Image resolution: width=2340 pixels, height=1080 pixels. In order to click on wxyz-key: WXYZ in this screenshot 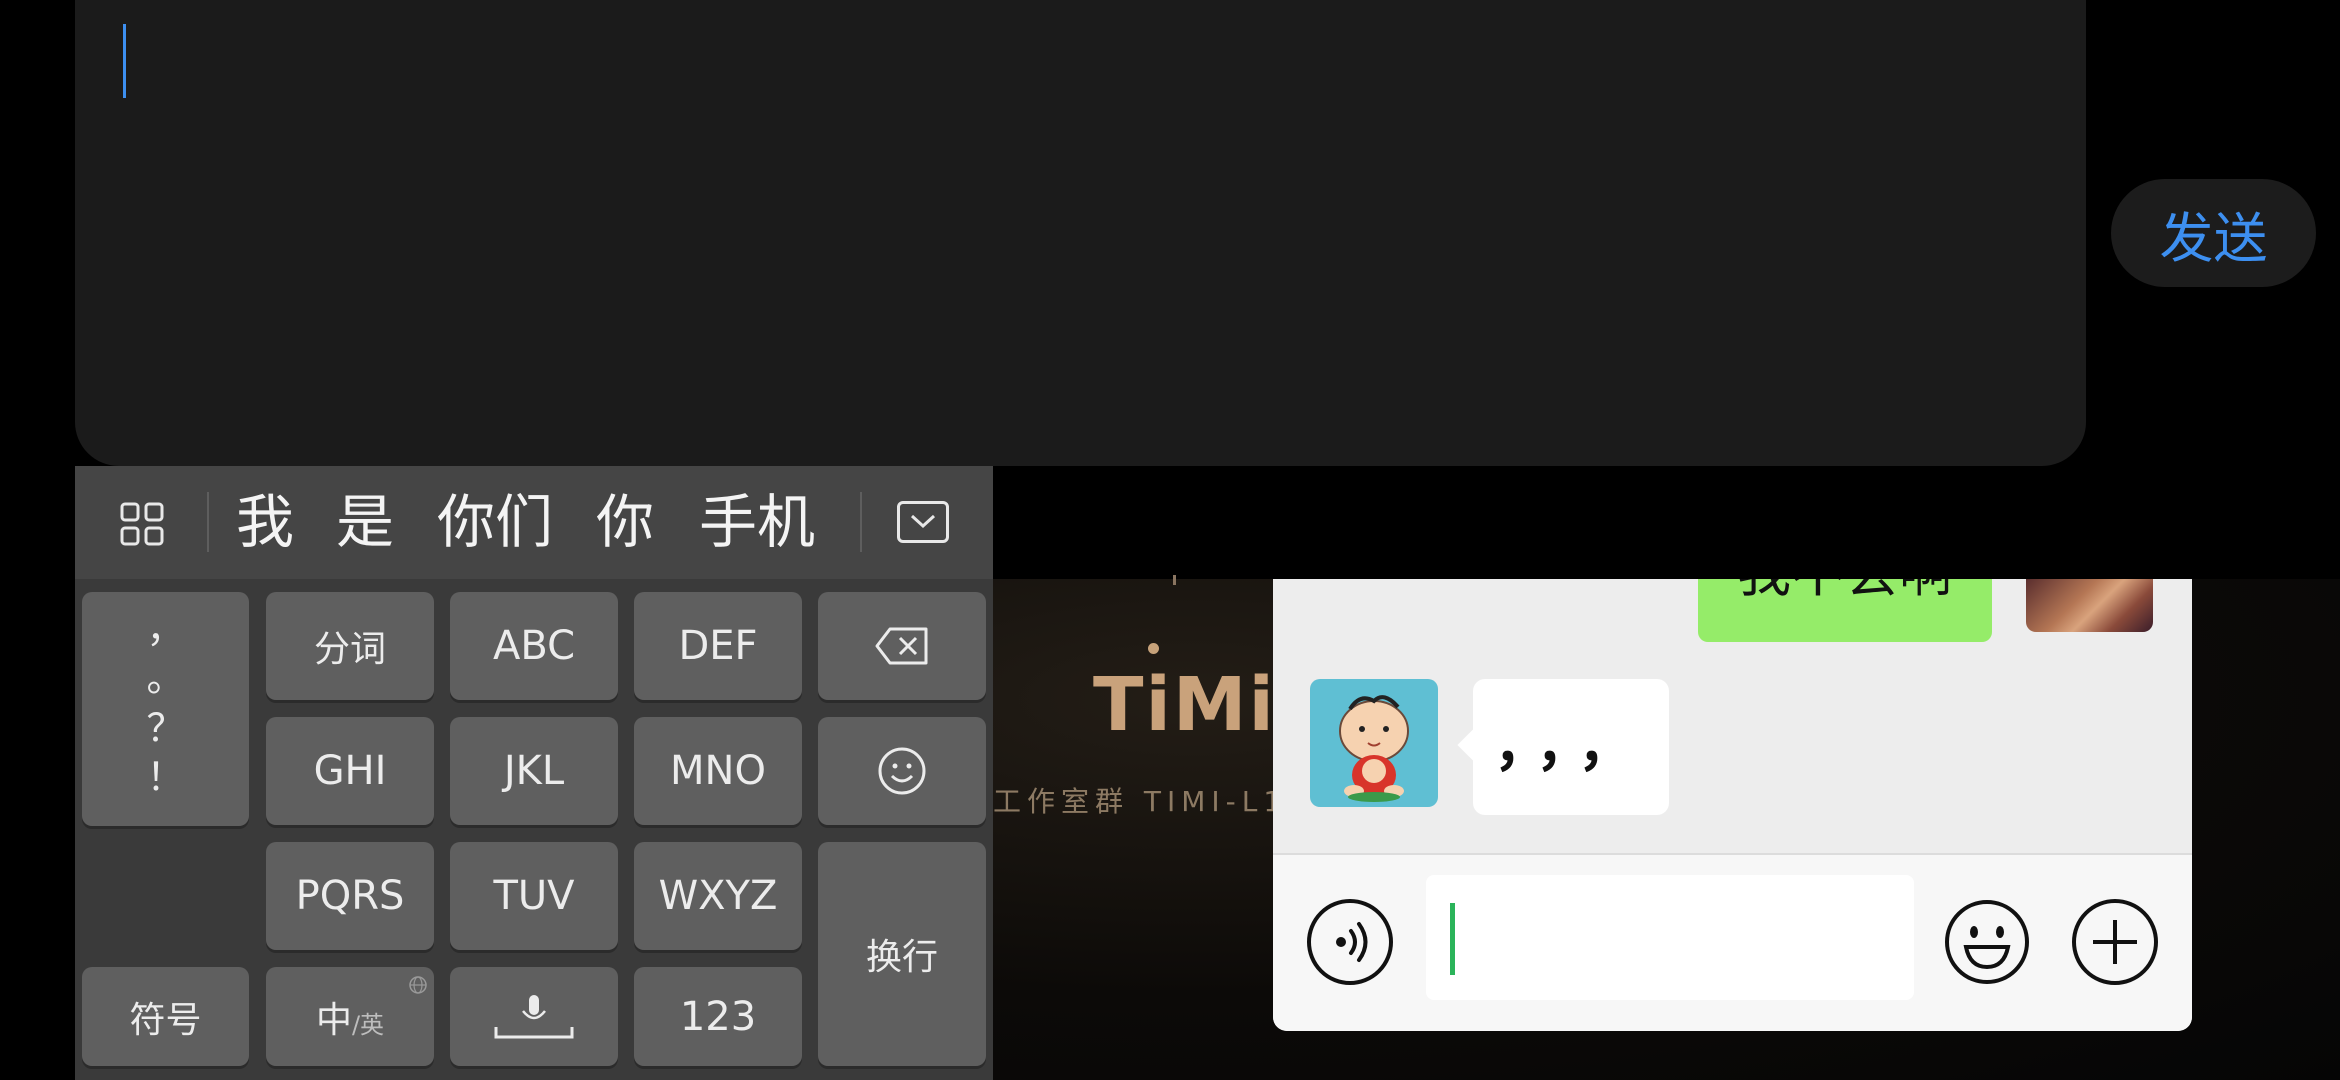, I will do `click(718, 896)`.